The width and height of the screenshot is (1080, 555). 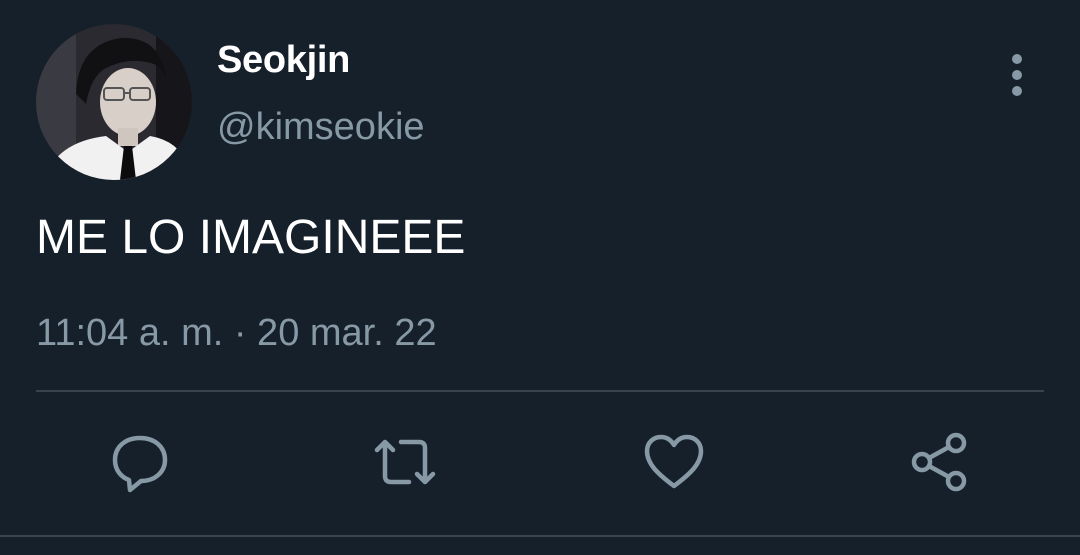 I want to click on divider, so click(x=540, y=391).